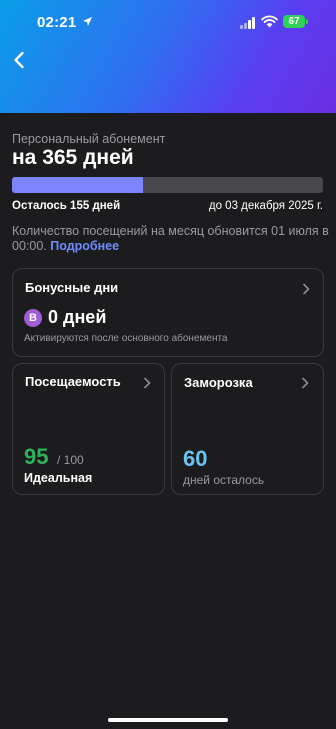 The height and width of the screenshot is (729, 336). What do you see at coordinates (195, 458) in the screenshot?
I see `freeze-days-value: 60` at bounding box center [195, 458].